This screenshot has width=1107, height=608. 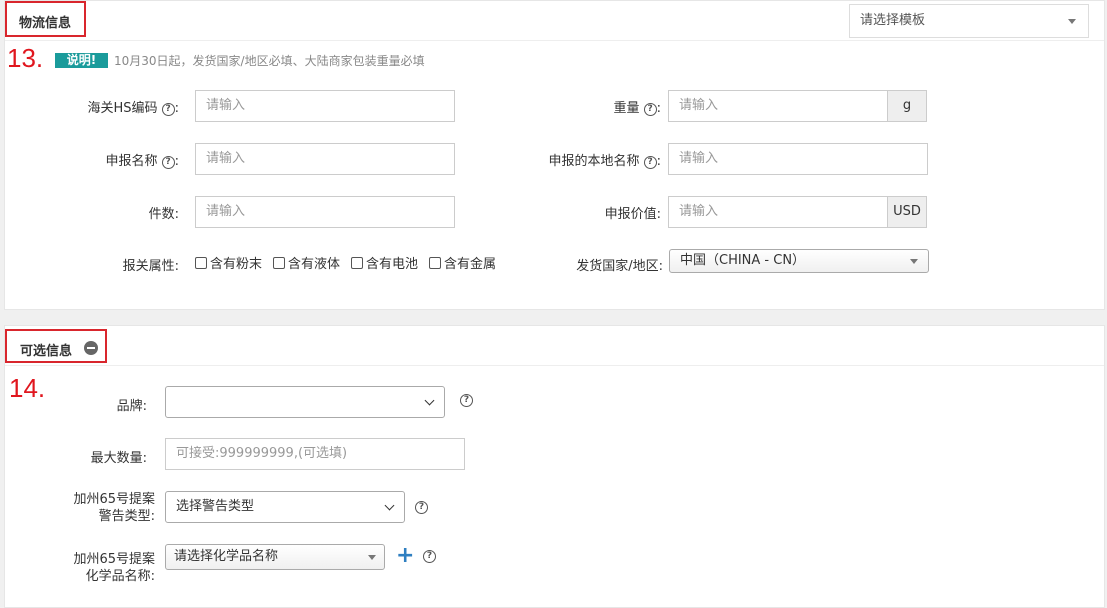 I want to click on optional-title: 可选信息, so click(x=46, y=351).